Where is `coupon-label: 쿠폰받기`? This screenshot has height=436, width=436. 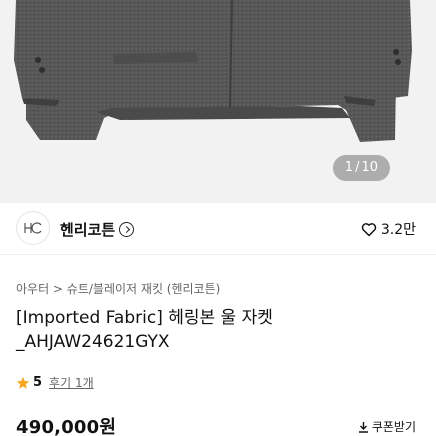
coupon-label: 쿠폰받기 is located at coordinates (393, 427).